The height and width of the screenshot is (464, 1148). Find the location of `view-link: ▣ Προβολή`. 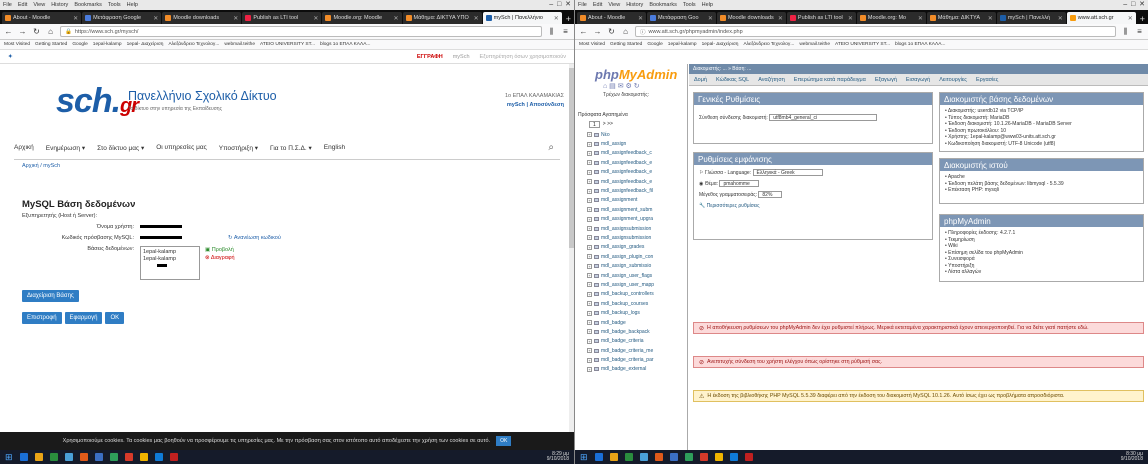

view-link: ▣ Προβολή is located at coordinates (220, 250).